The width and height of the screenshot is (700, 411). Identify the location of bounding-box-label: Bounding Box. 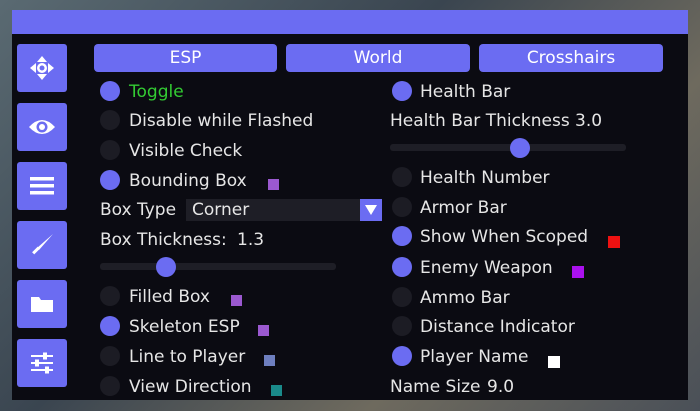
(188, 181).